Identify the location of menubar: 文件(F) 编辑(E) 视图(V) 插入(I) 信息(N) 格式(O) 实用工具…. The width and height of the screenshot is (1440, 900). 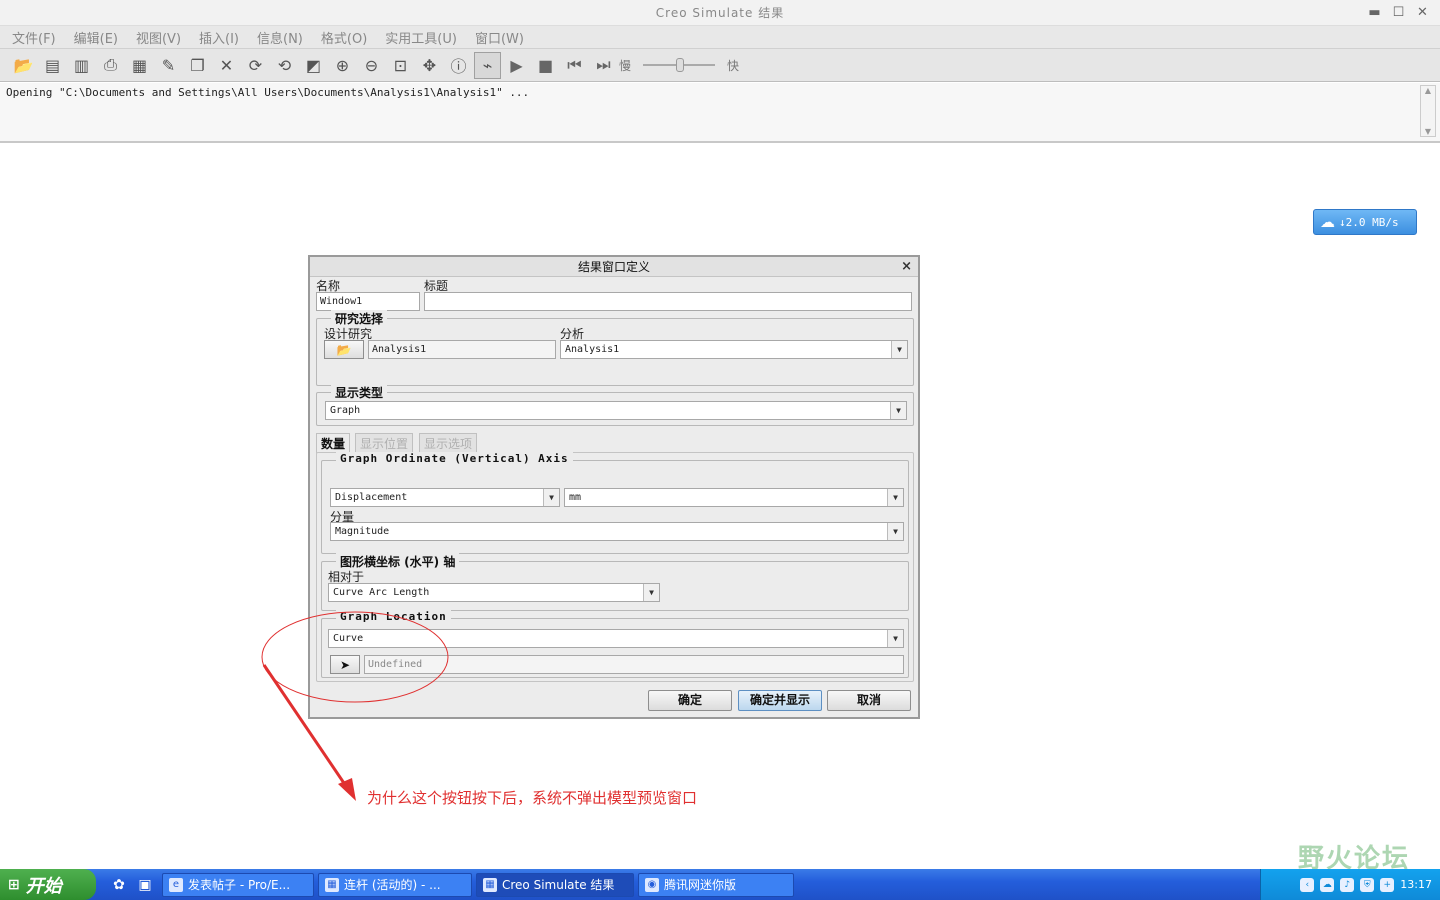
(720, 37).